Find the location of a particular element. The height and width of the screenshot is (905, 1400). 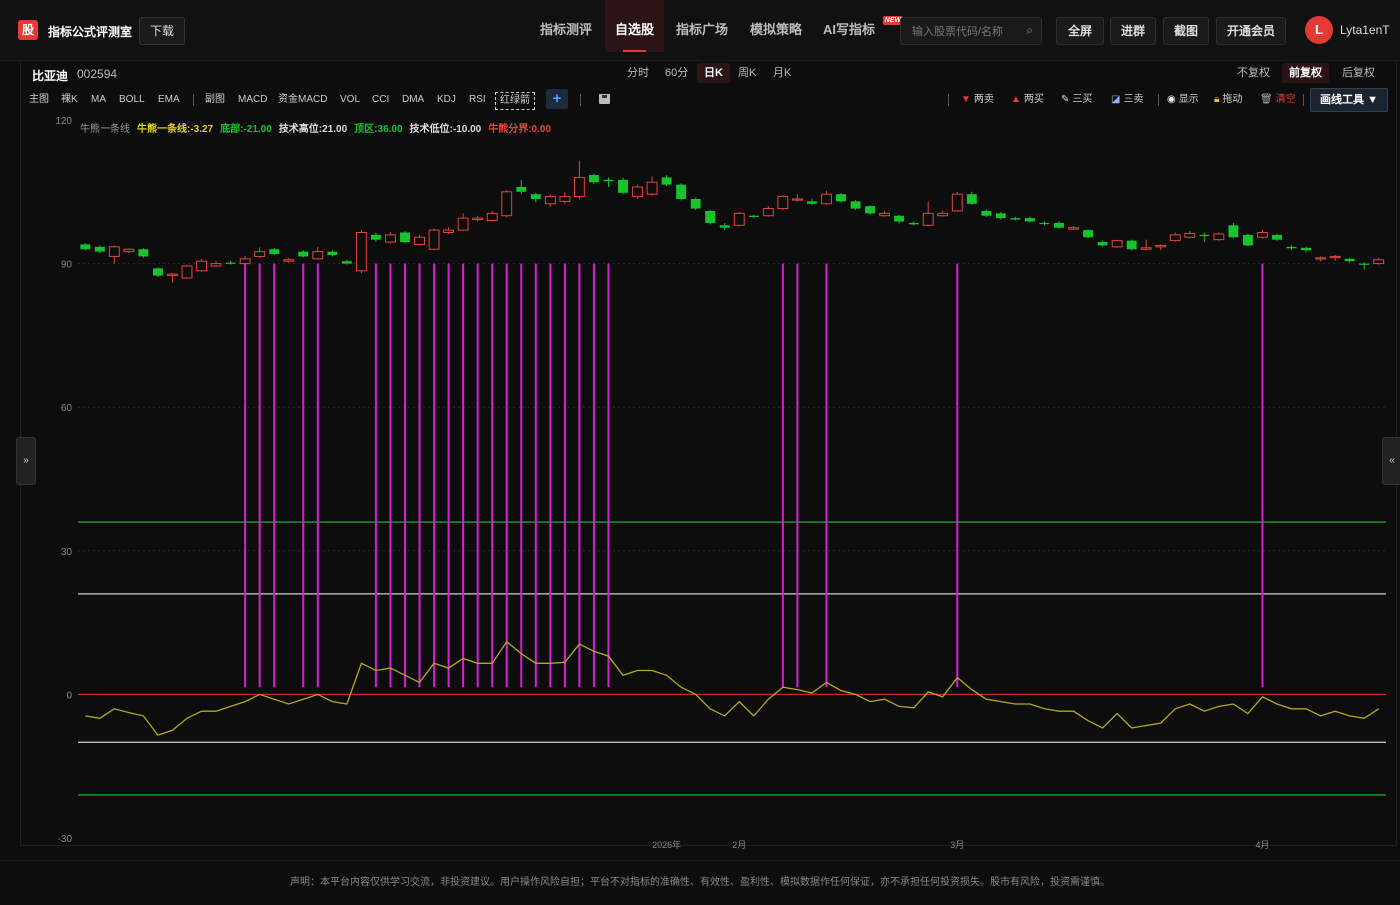

y-tick-label: 90 is located at coordinates (67, 265).